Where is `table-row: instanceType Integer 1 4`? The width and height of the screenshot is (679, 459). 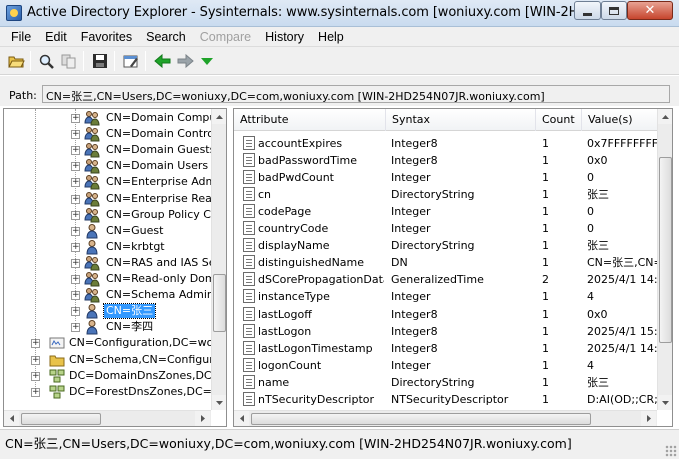 table-row: instanceType Integer 1 4 is located at coordinates (446, 296).